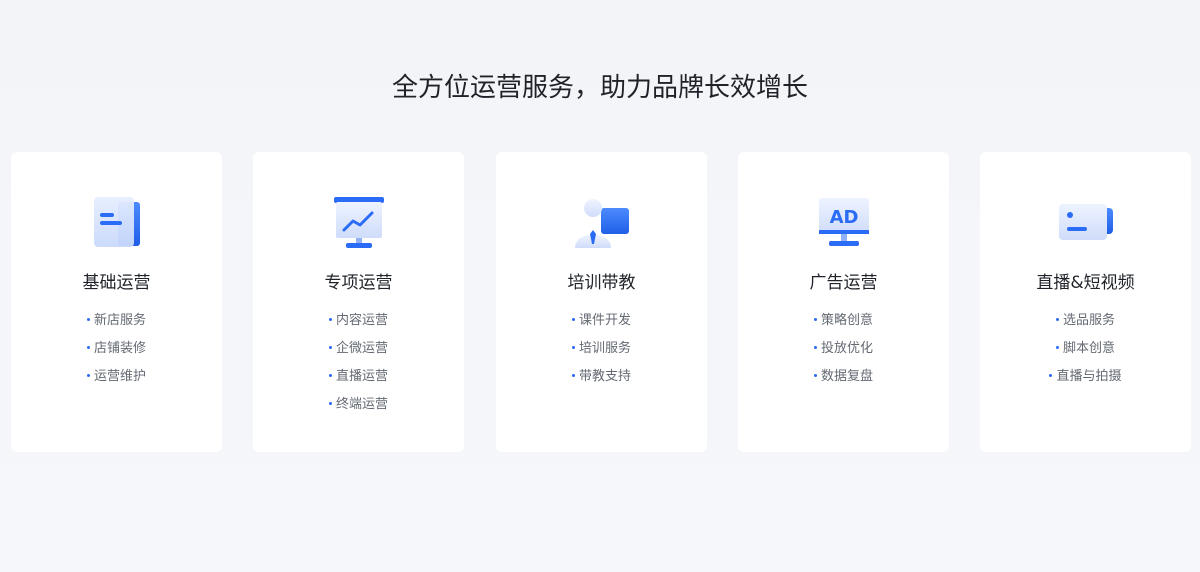  Describe the element at coordinates (358, 321) in the screenshot. I see `list-item: 内容运营` at that location.